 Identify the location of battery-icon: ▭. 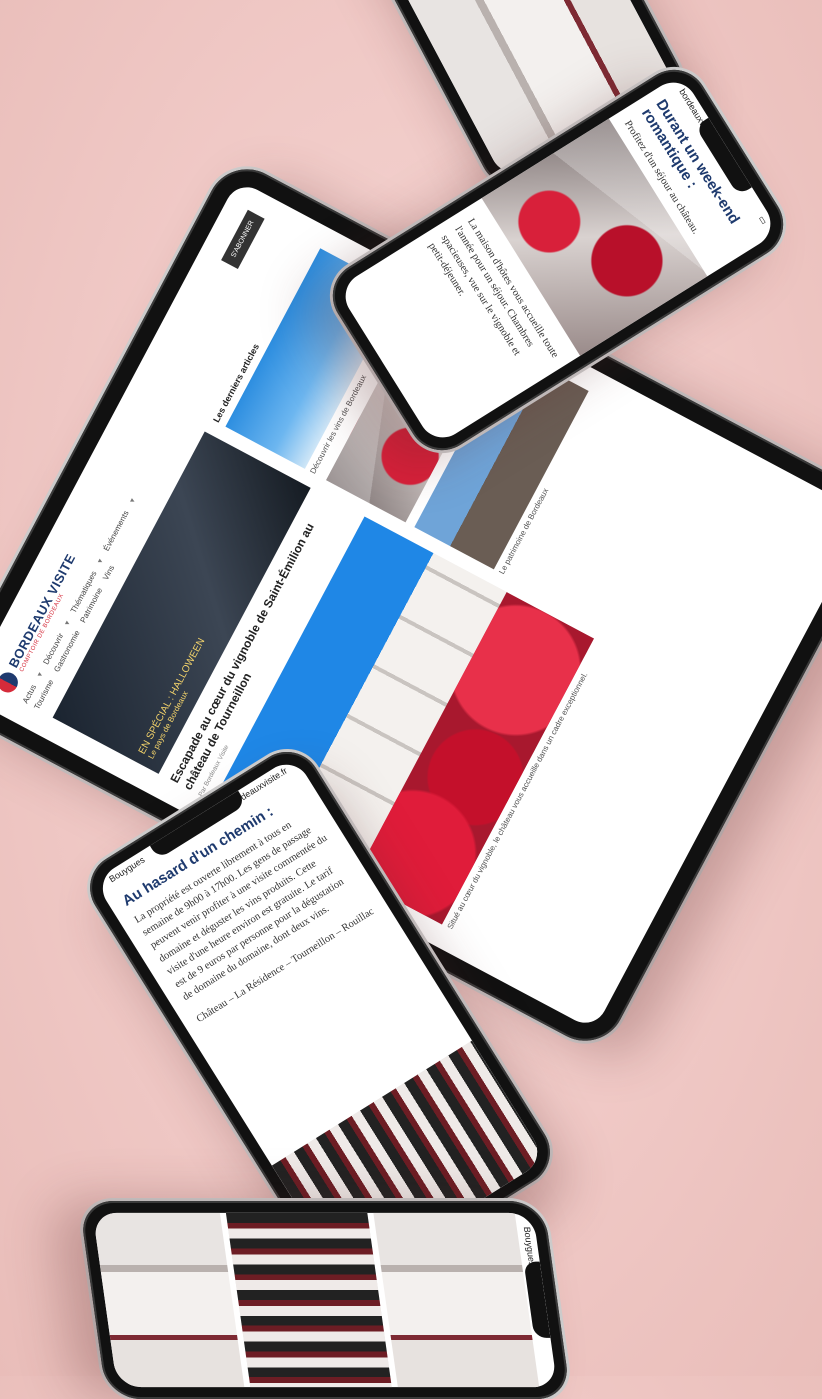
(763, 220).